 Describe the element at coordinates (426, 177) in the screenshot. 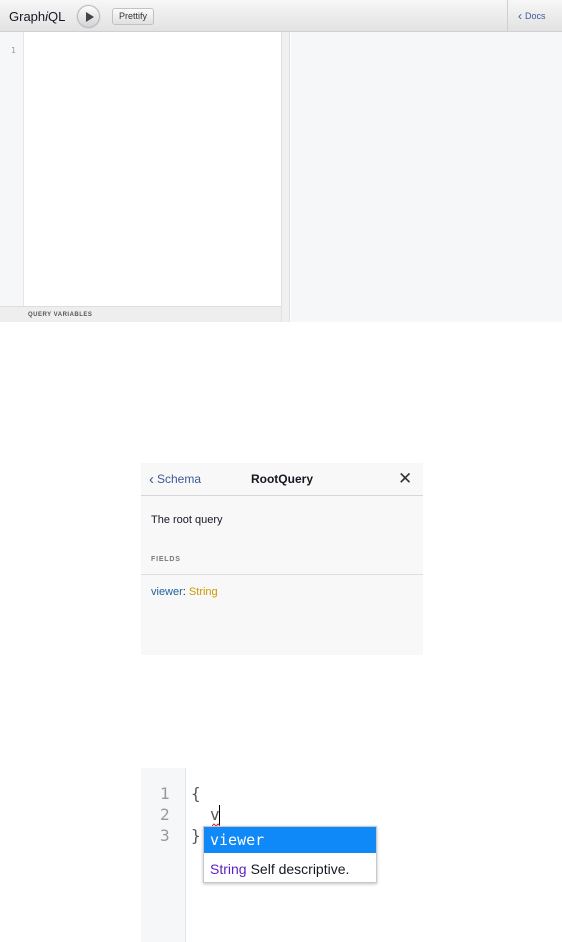

I see `result-pane` at that location.